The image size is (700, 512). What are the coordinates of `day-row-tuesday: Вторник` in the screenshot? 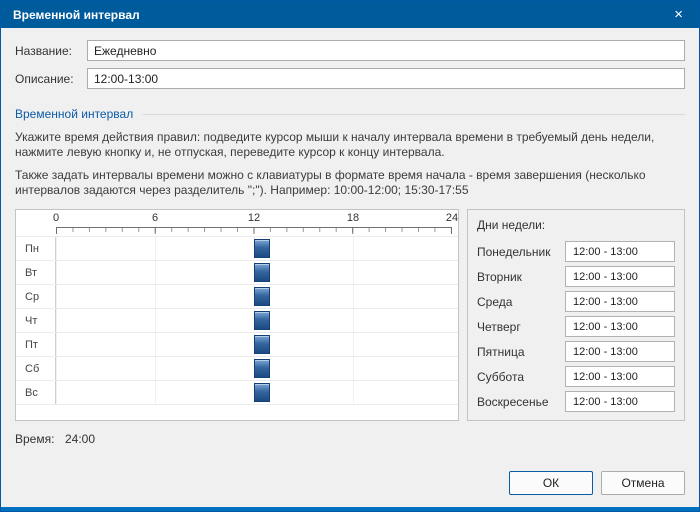 It's located at (576, 277).